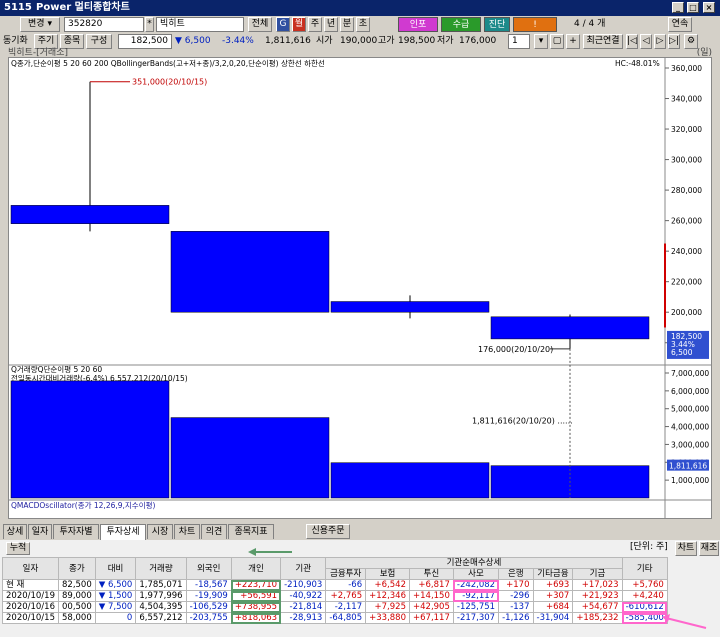 This screenshot has height=637, width=720. What do you see at coordinates (680, 24) in the screenshot?
I see `continuous-button: 연속` at bounding box center [680, 24].